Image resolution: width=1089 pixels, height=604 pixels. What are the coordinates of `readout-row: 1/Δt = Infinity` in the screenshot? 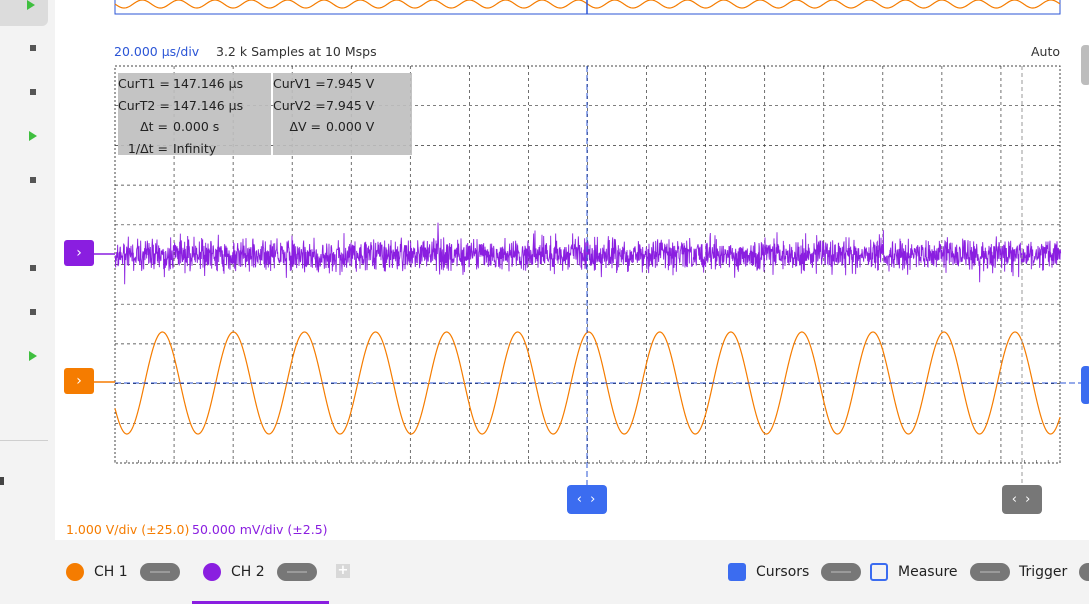 It's located at (194, 149).